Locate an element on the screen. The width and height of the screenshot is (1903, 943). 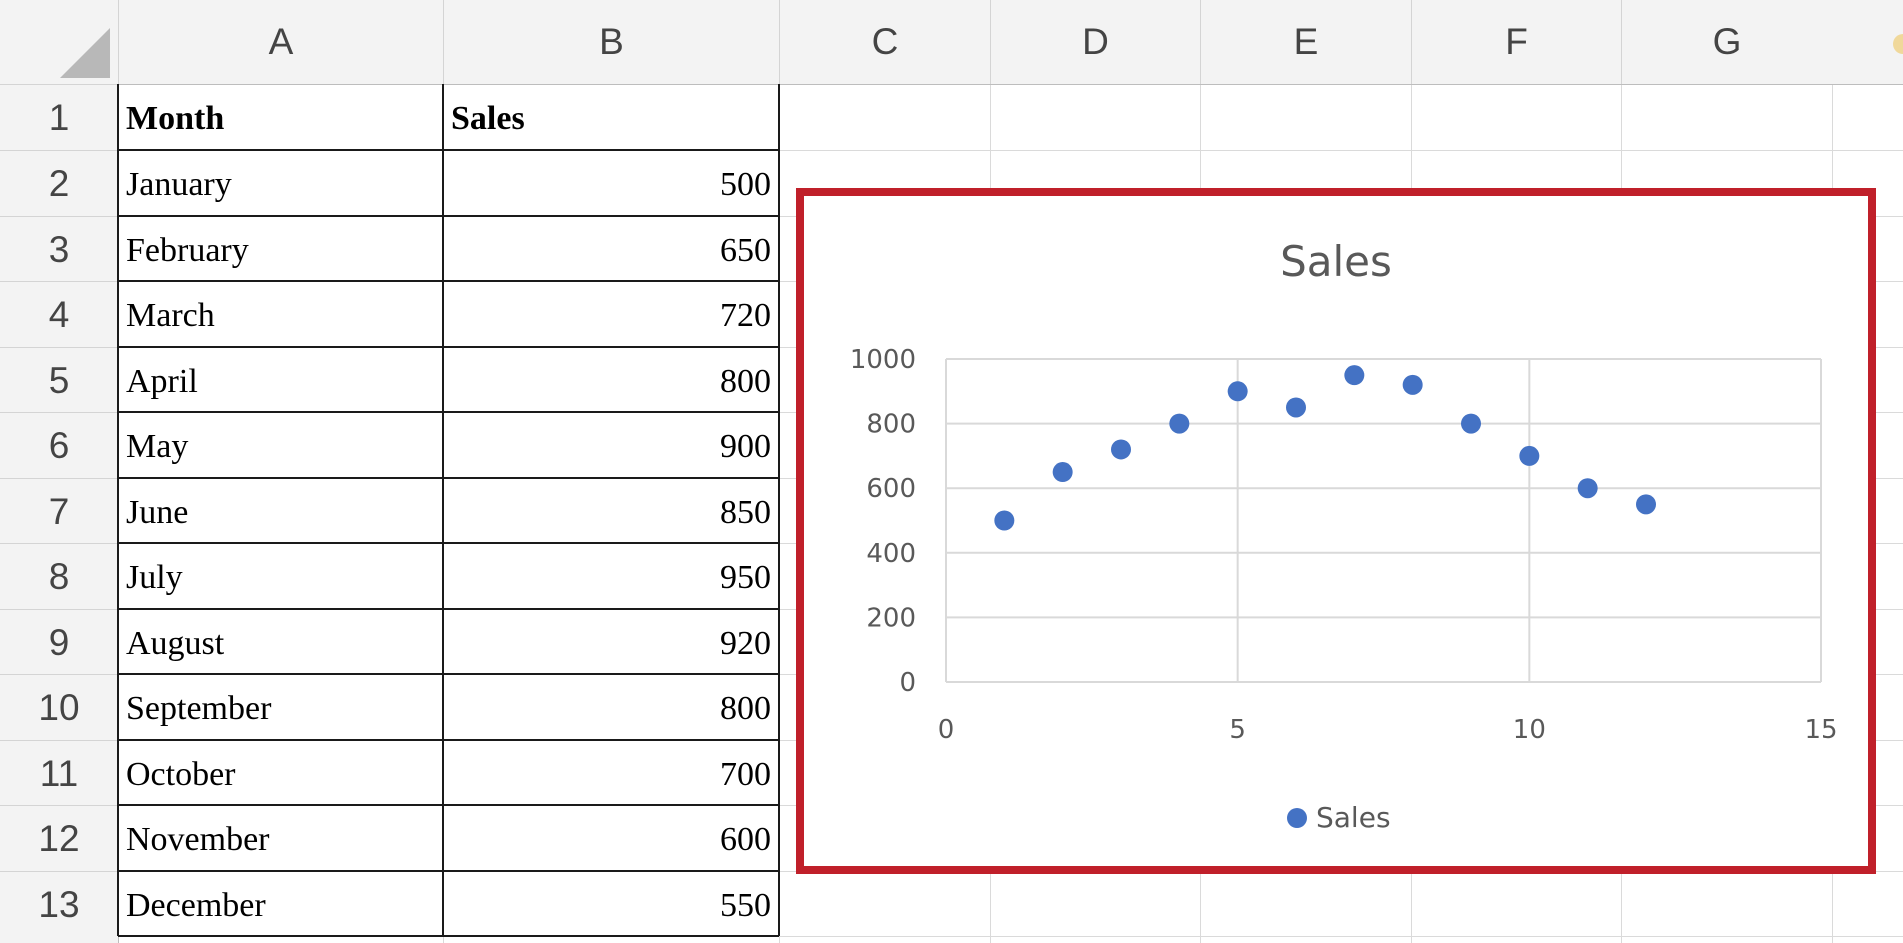
cell-sales: 550 is located at coordinates (611, 903).